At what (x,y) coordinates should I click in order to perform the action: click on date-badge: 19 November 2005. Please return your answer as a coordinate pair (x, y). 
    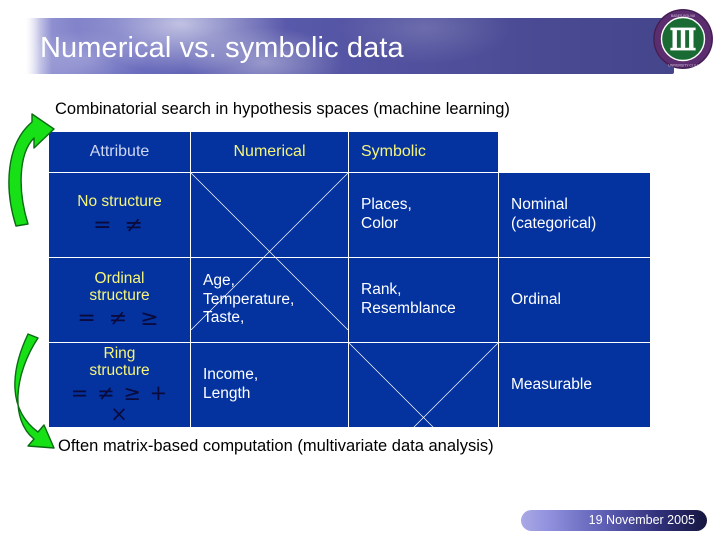
    Looking at the image, I should click on (614, 520).